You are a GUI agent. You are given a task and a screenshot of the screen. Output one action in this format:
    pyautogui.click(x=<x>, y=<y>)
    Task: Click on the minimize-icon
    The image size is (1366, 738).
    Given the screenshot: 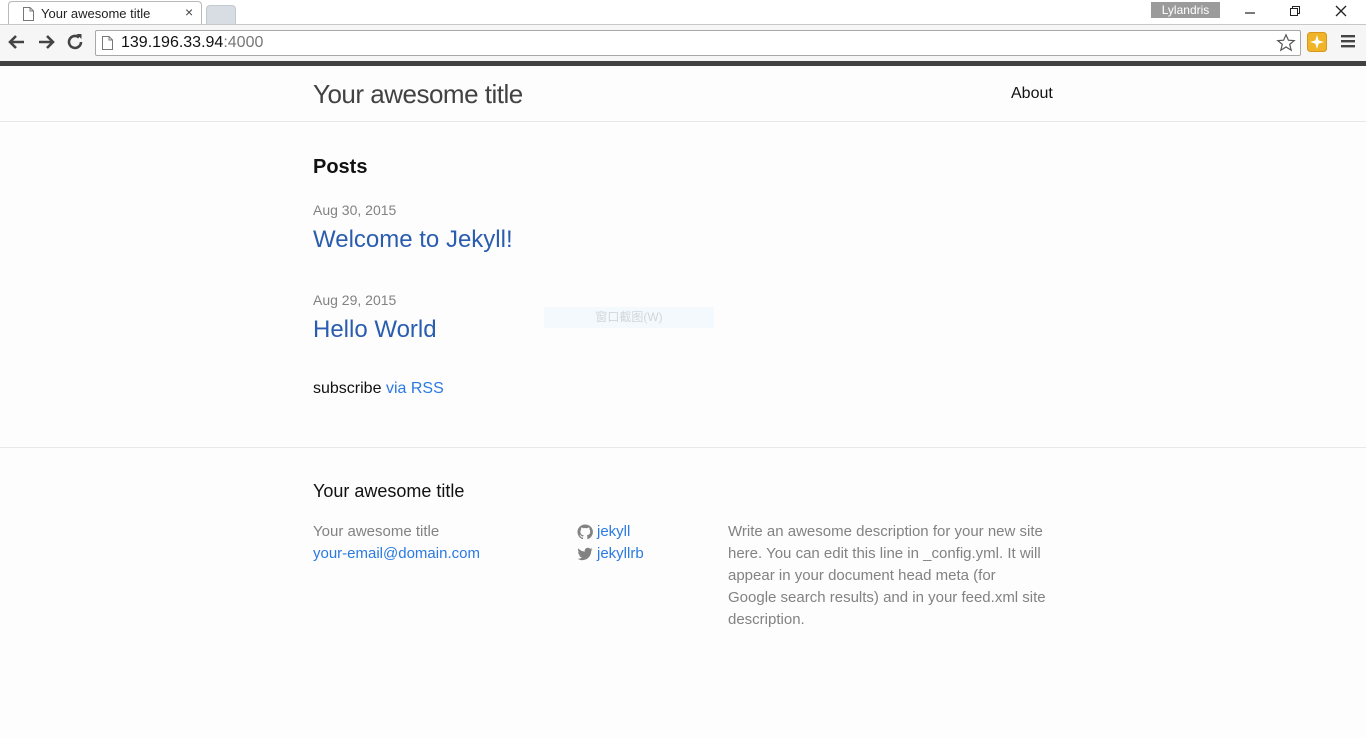 What is the action you would take?
    pyautogui.click(x=1250, y=12)
    